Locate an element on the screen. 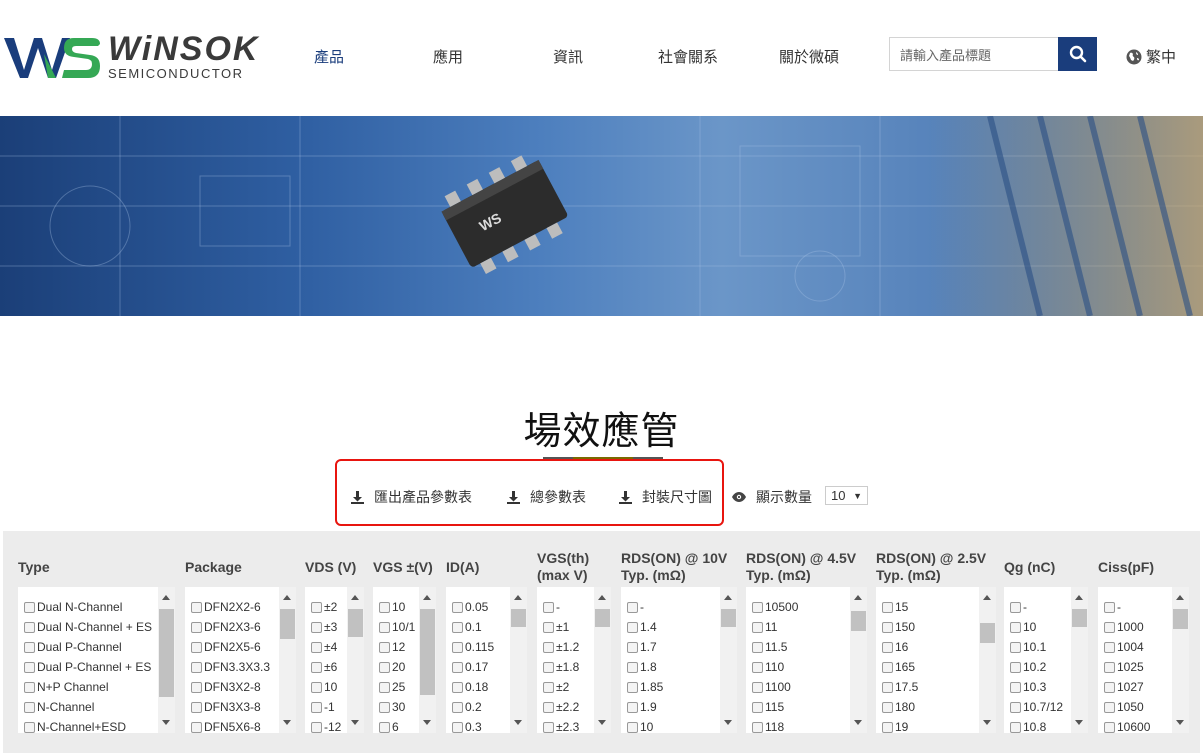 This screenshot has height=753, width=1203. search-input: 請輸入產品標題 is located at coordinates (974, 54).